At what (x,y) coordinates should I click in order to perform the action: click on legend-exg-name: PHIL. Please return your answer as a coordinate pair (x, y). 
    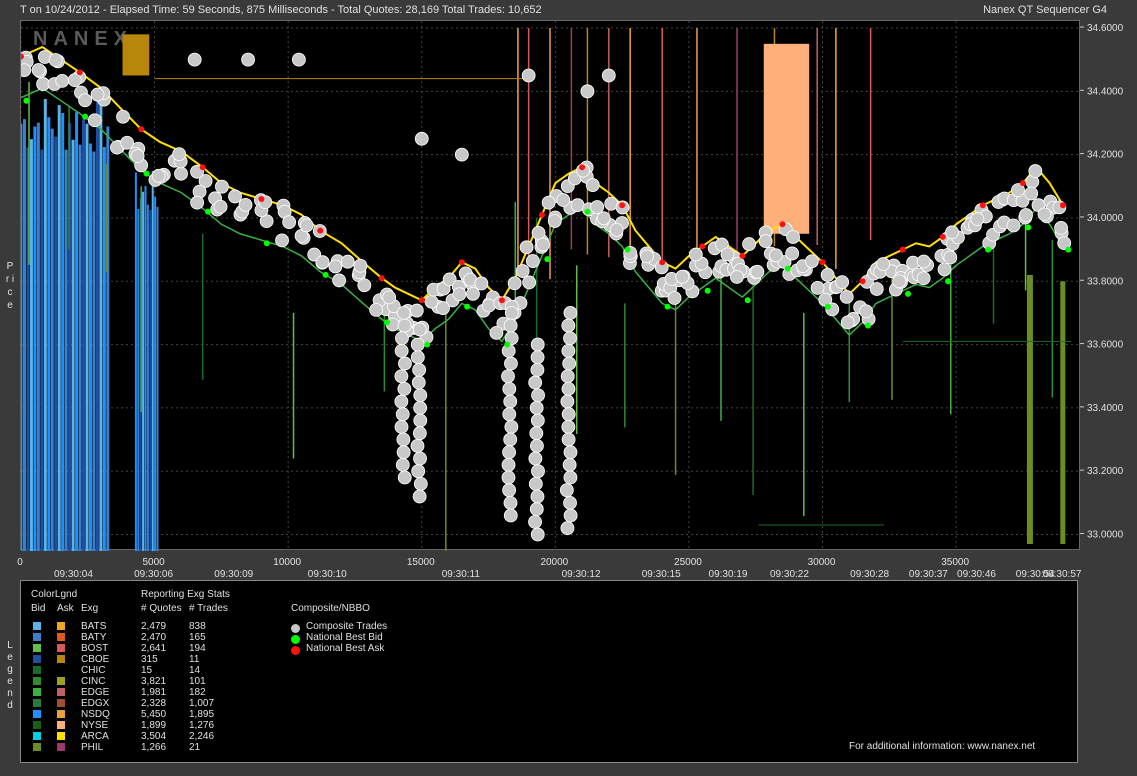
    Looking at the image, I should click on (92, 747).